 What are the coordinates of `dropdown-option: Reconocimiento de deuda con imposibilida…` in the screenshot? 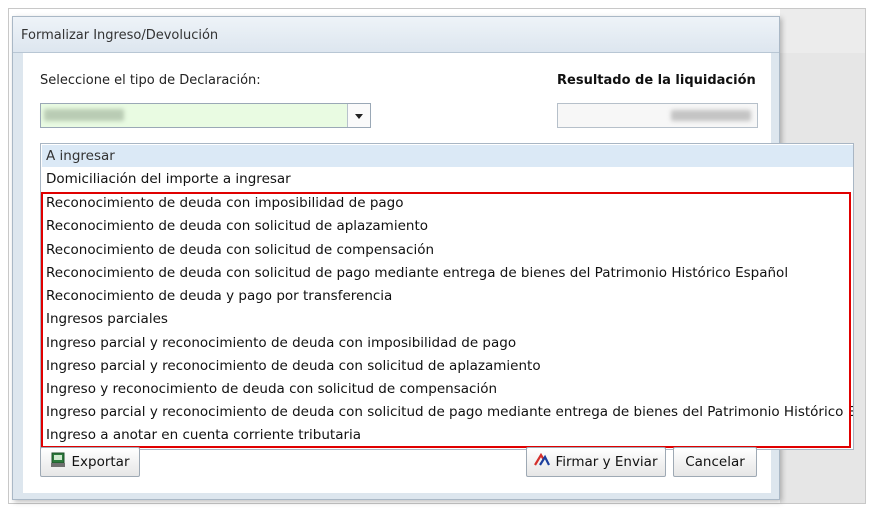 It's located at (447, 203).